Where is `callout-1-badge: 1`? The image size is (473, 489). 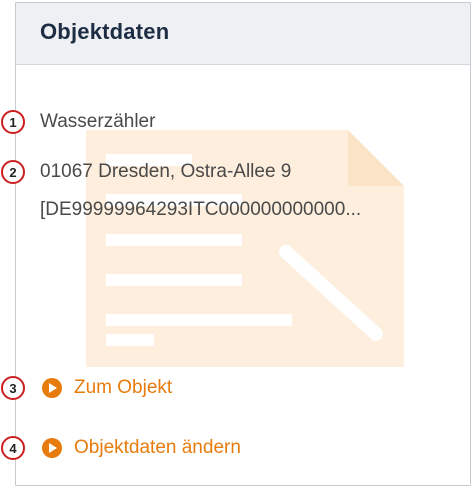 callout-1-badge: 1 is located at coordinates (13, 122).